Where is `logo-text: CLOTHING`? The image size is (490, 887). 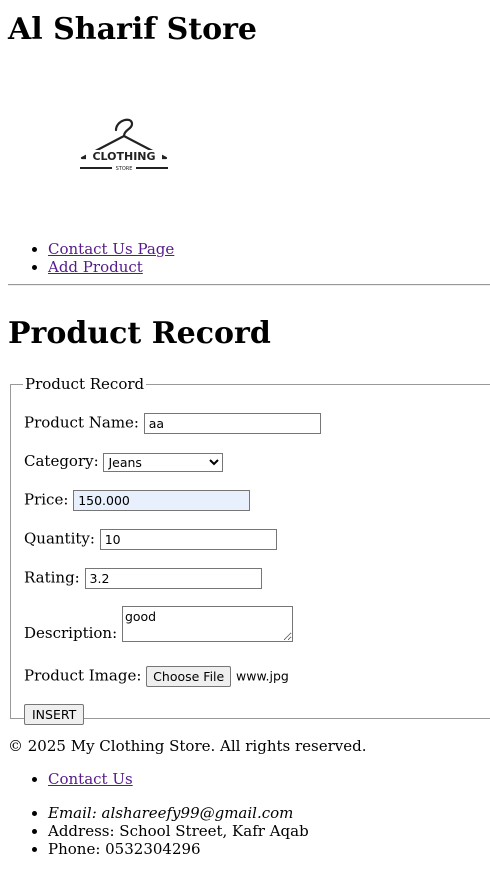
logo-text: CLOTHING is located at coordinates (123, 156).